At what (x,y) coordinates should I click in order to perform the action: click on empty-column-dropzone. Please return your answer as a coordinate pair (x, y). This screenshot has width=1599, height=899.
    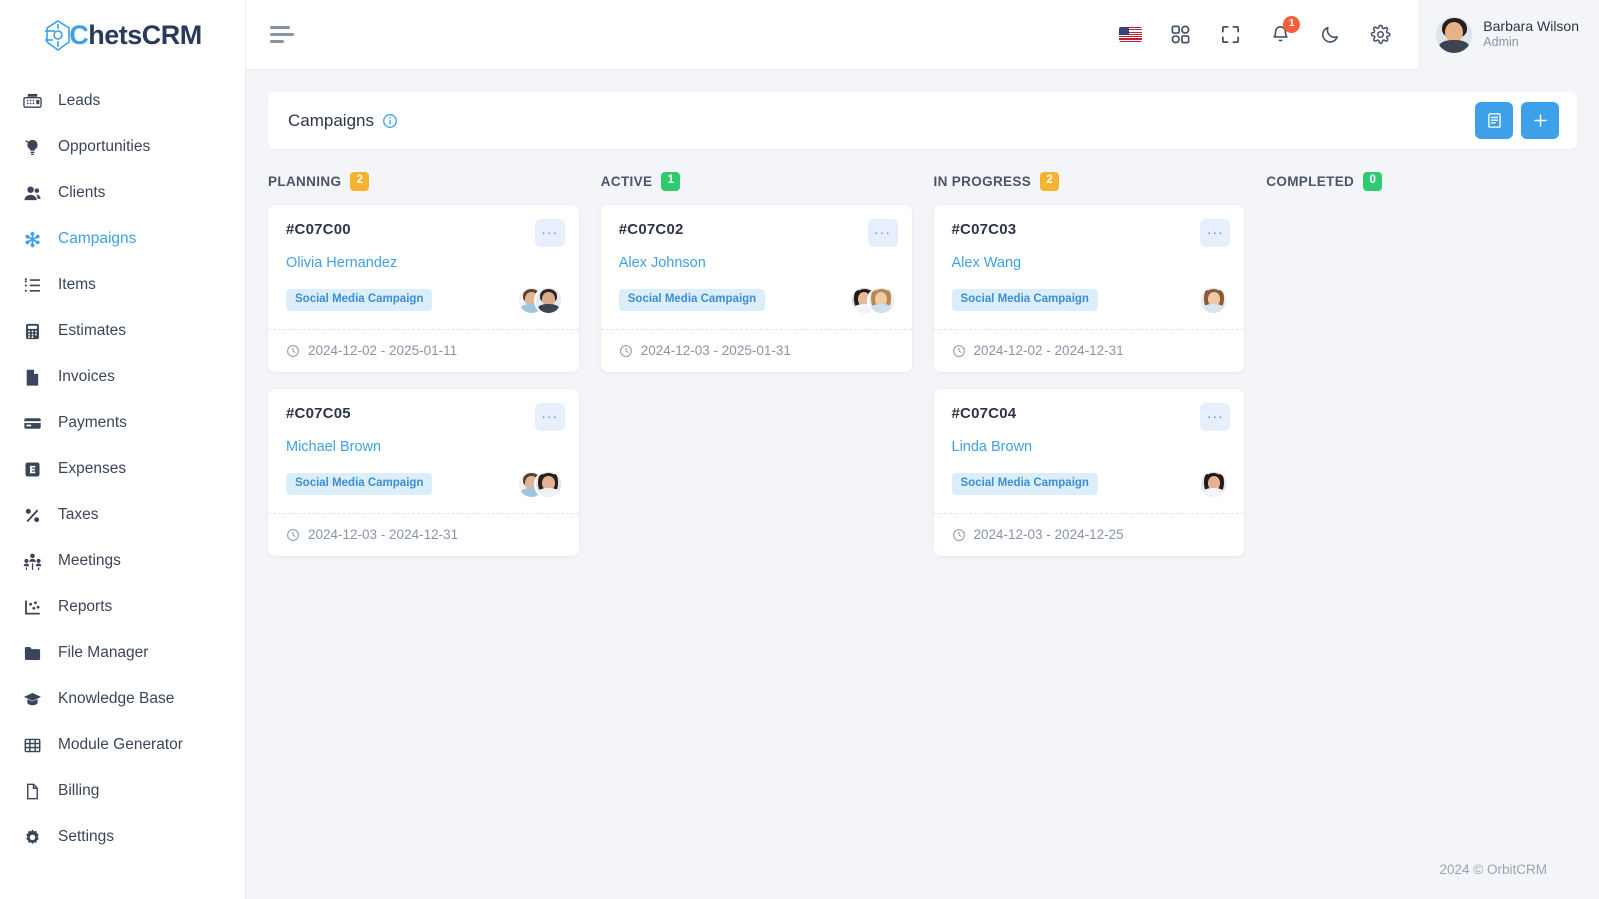
    Looking at the image, I should click on (1421, 235).